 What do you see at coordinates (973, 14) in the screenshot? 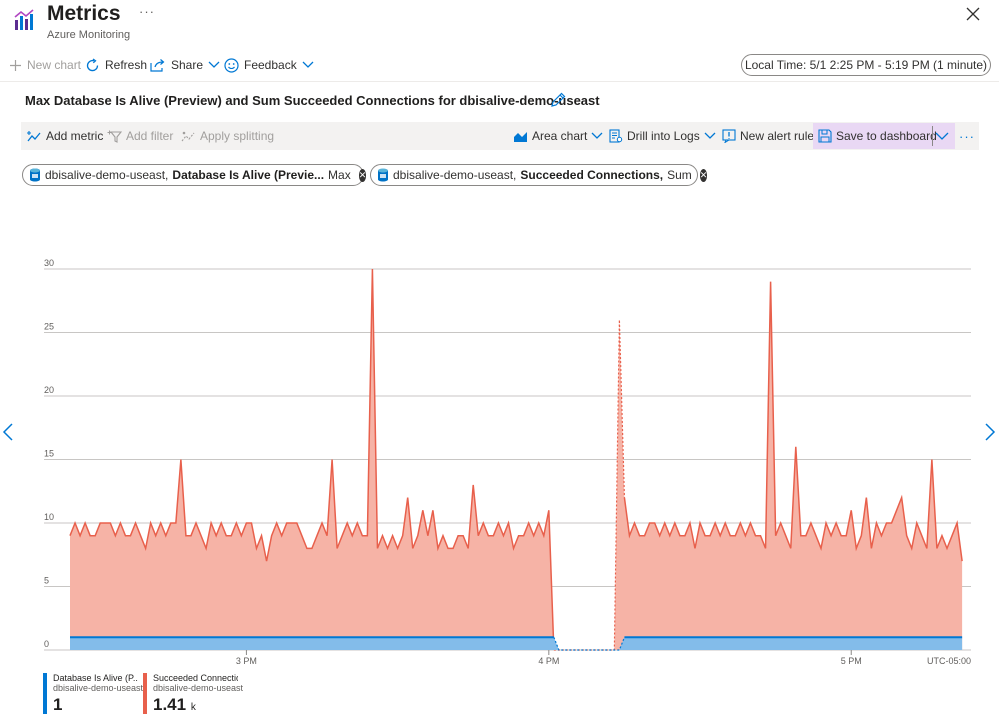
I see `close-icon` at bounding box center [973, 14].